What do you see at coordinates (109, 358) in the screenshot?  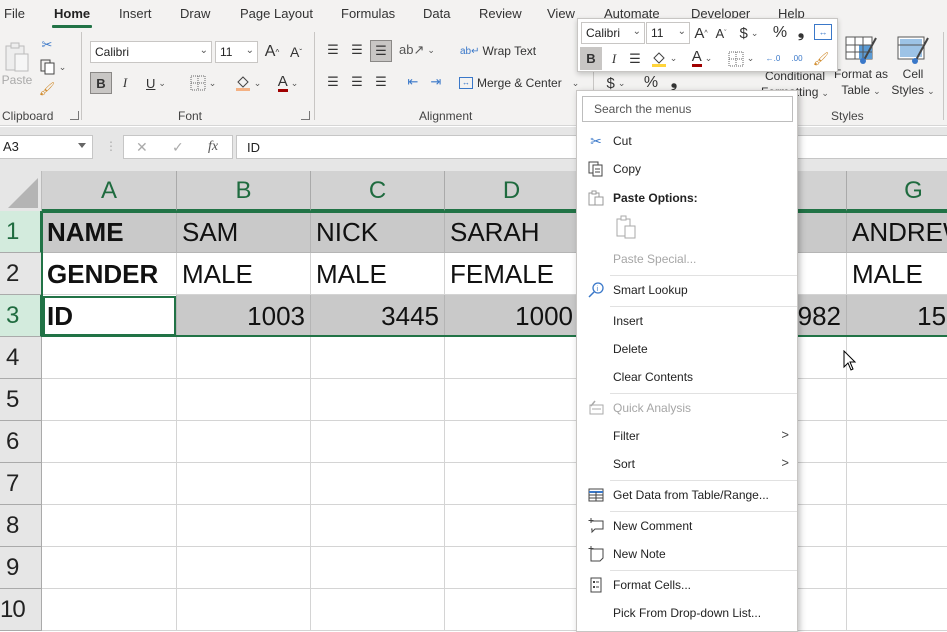 I see `cell-a4` at bounding box center [109, 358].